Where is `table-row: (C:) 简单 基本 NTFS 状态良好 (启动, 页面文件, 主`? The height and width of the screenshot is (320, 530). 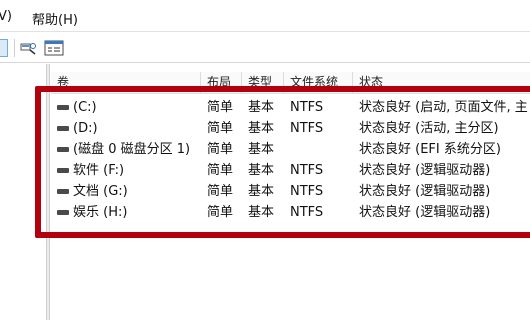 table-row: (C:) 简单 基本 NTFS 状态良好 (启动, 页面文件, 主 is located at coordinates (290, 107).